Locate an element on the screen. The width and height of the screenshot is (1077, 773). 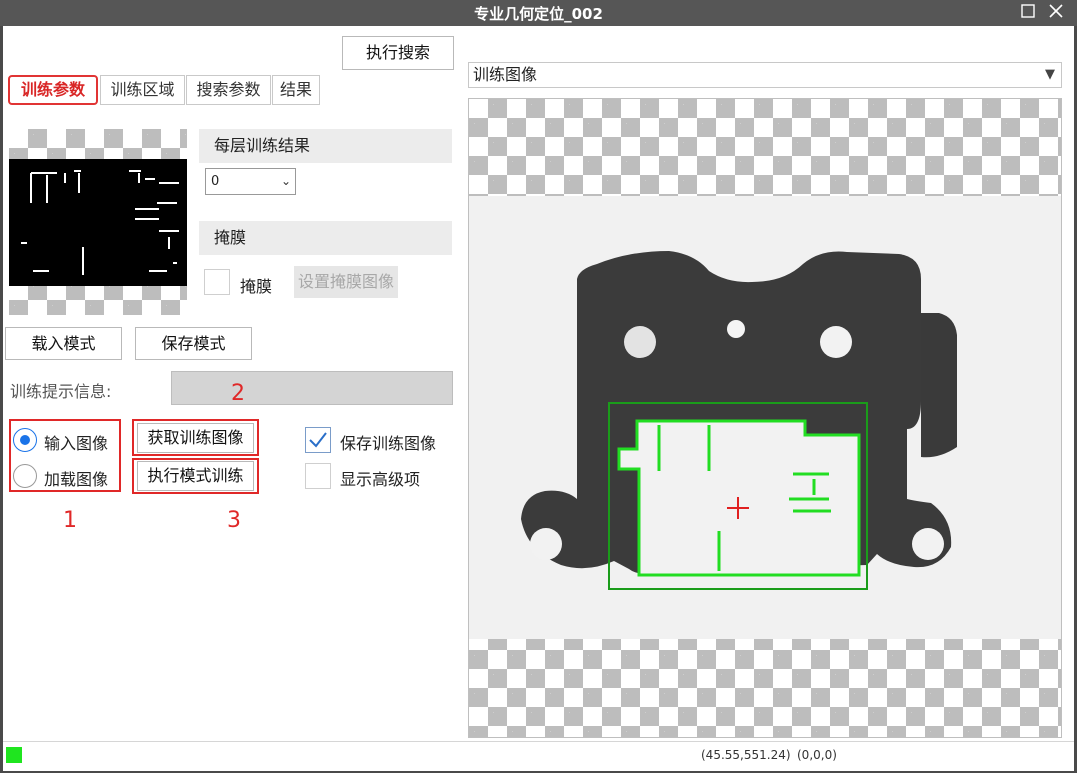
annotation-number-1: 1 is located at coordinates (70, 520).